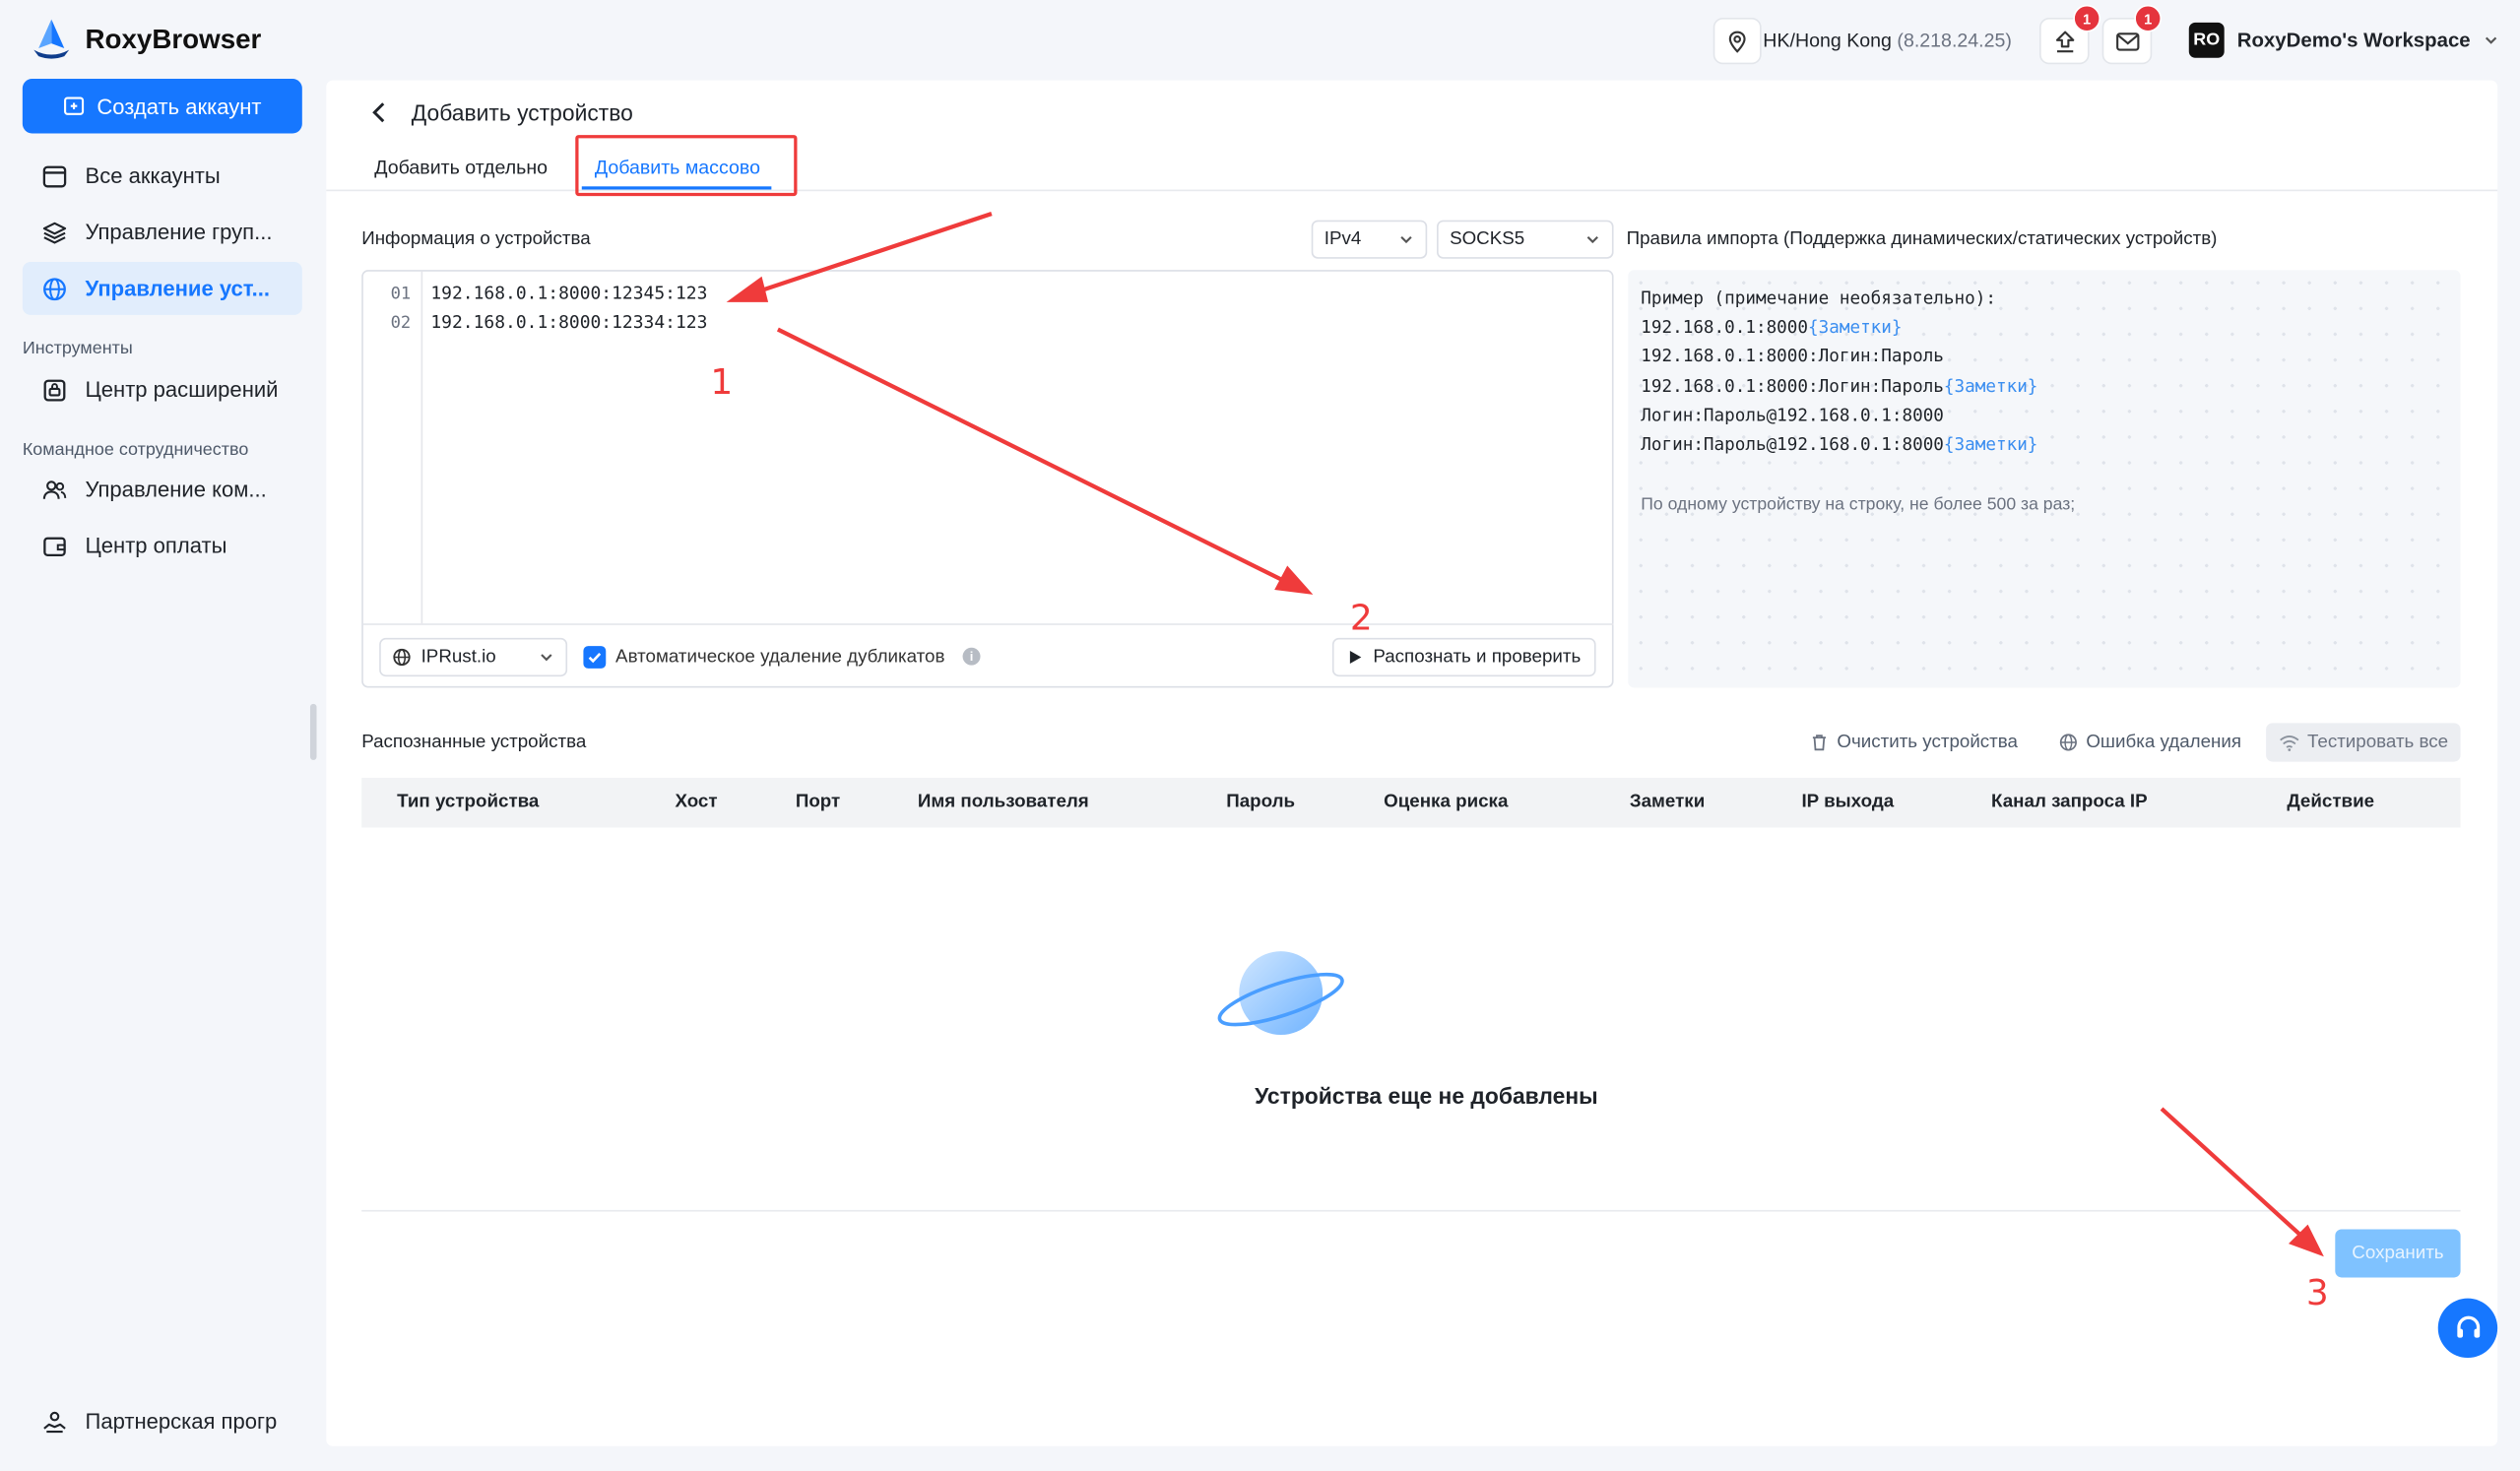  What do you see at coordinates (722, 383) in the screenshot?
I see `annotation-step-1: 1` at bounding box center [722, 383].